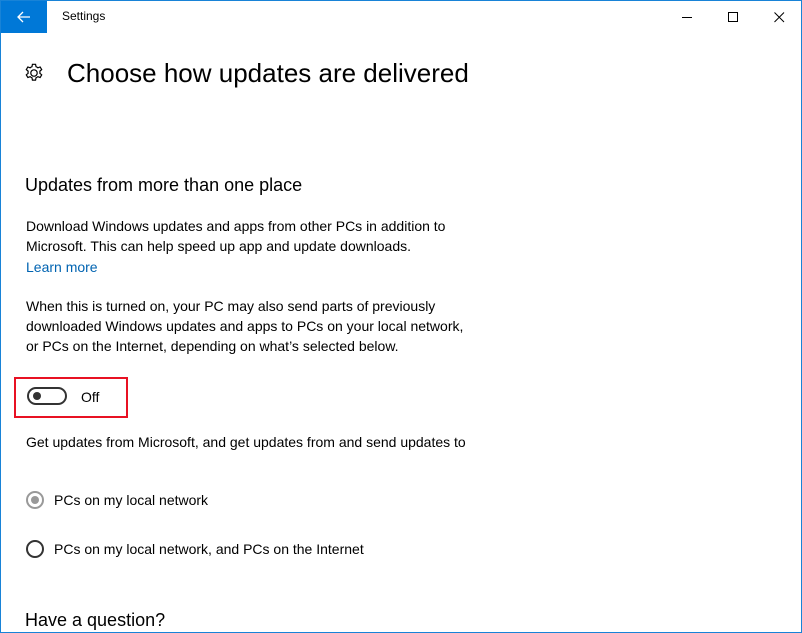 Image resolution: width=802 pixels, height=633 pixels. I want to click on radio-local-and-internet, so click(35, 549).